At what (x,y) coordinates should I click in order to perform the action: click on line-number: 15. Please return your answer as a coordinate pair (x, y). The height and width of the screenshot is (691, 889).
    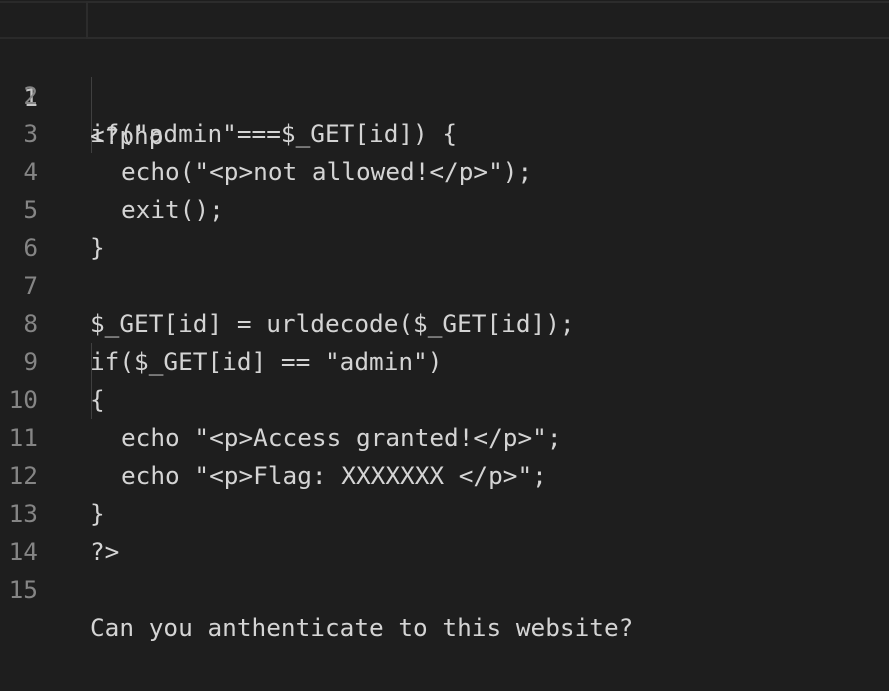
    Looking at the image, I should click on (23, 589).